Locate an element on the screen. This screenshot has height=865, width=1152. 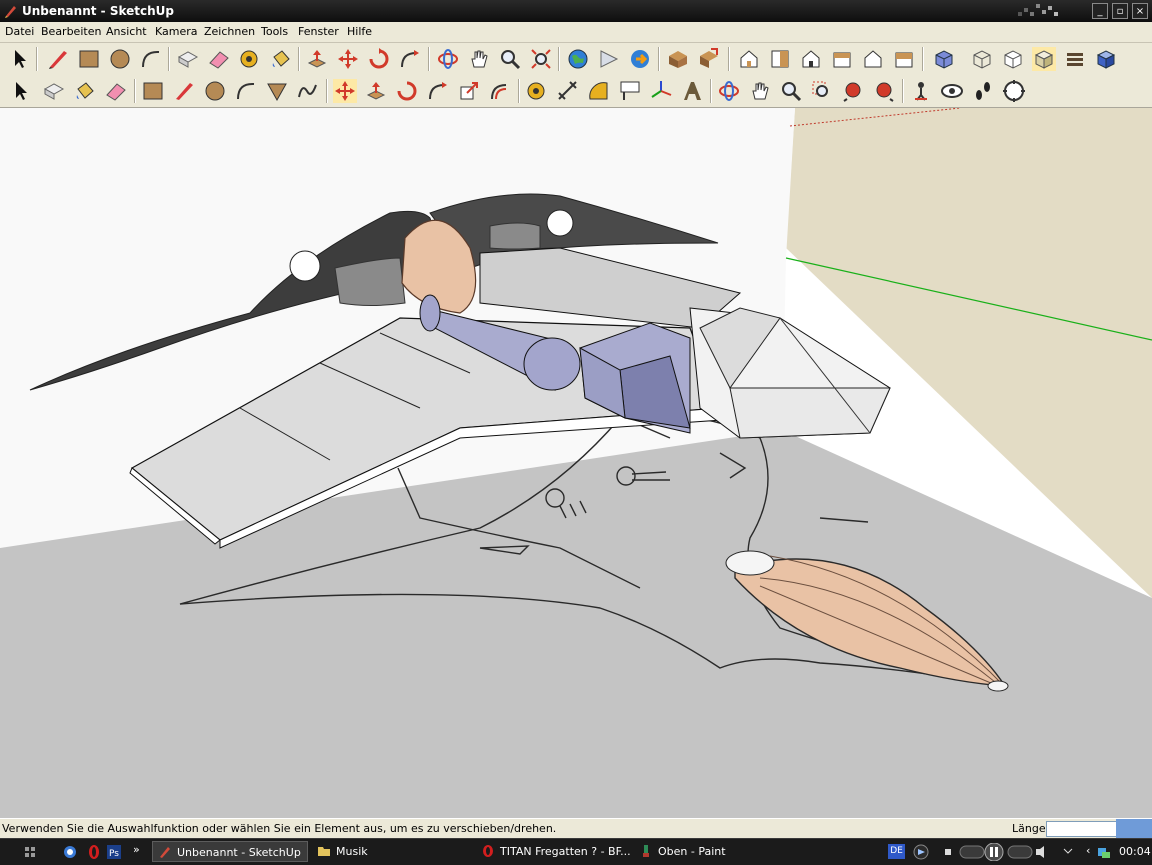
monochrome-icon is located at coordinates (1106, 59).